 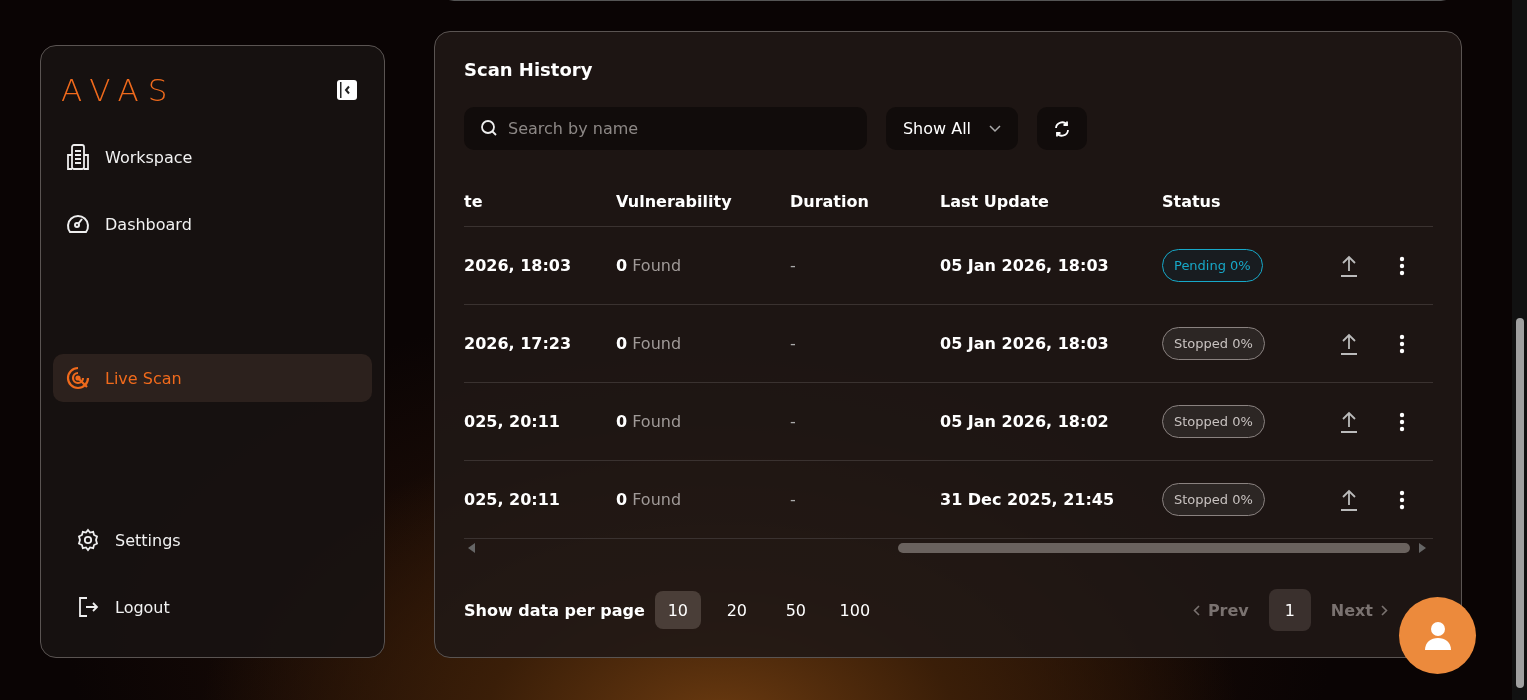 I want to click on table-cell-text: 2026, 18:03, so click(x=518, y=265).